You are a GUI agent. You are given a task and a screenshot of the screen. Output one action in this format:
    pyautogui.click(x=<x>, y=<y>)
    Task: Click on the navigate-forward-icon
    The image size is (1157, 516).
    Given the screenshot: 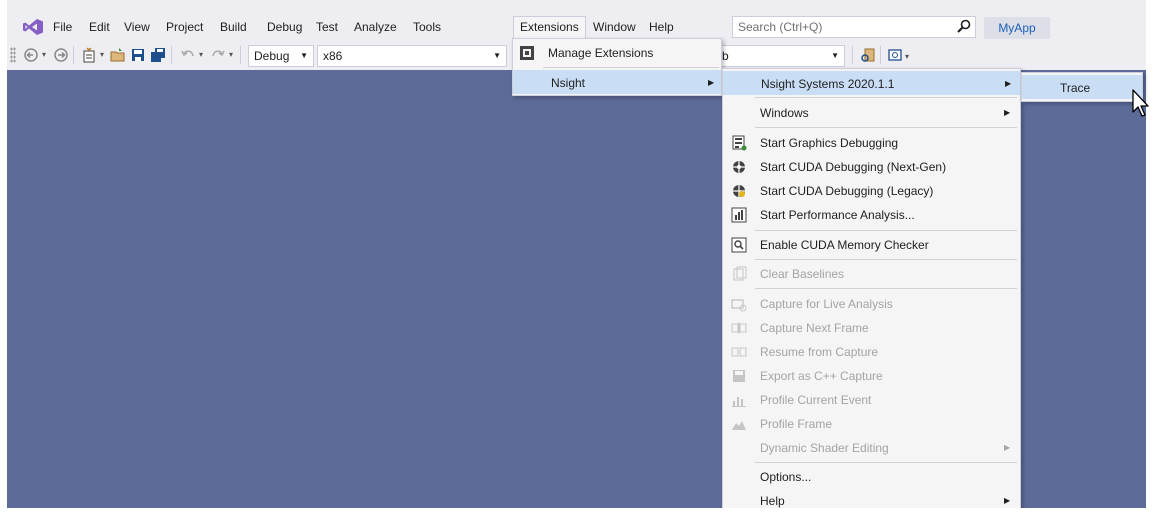 What is the action you would take?
    pyautogui.click(x=61, y=55)
    